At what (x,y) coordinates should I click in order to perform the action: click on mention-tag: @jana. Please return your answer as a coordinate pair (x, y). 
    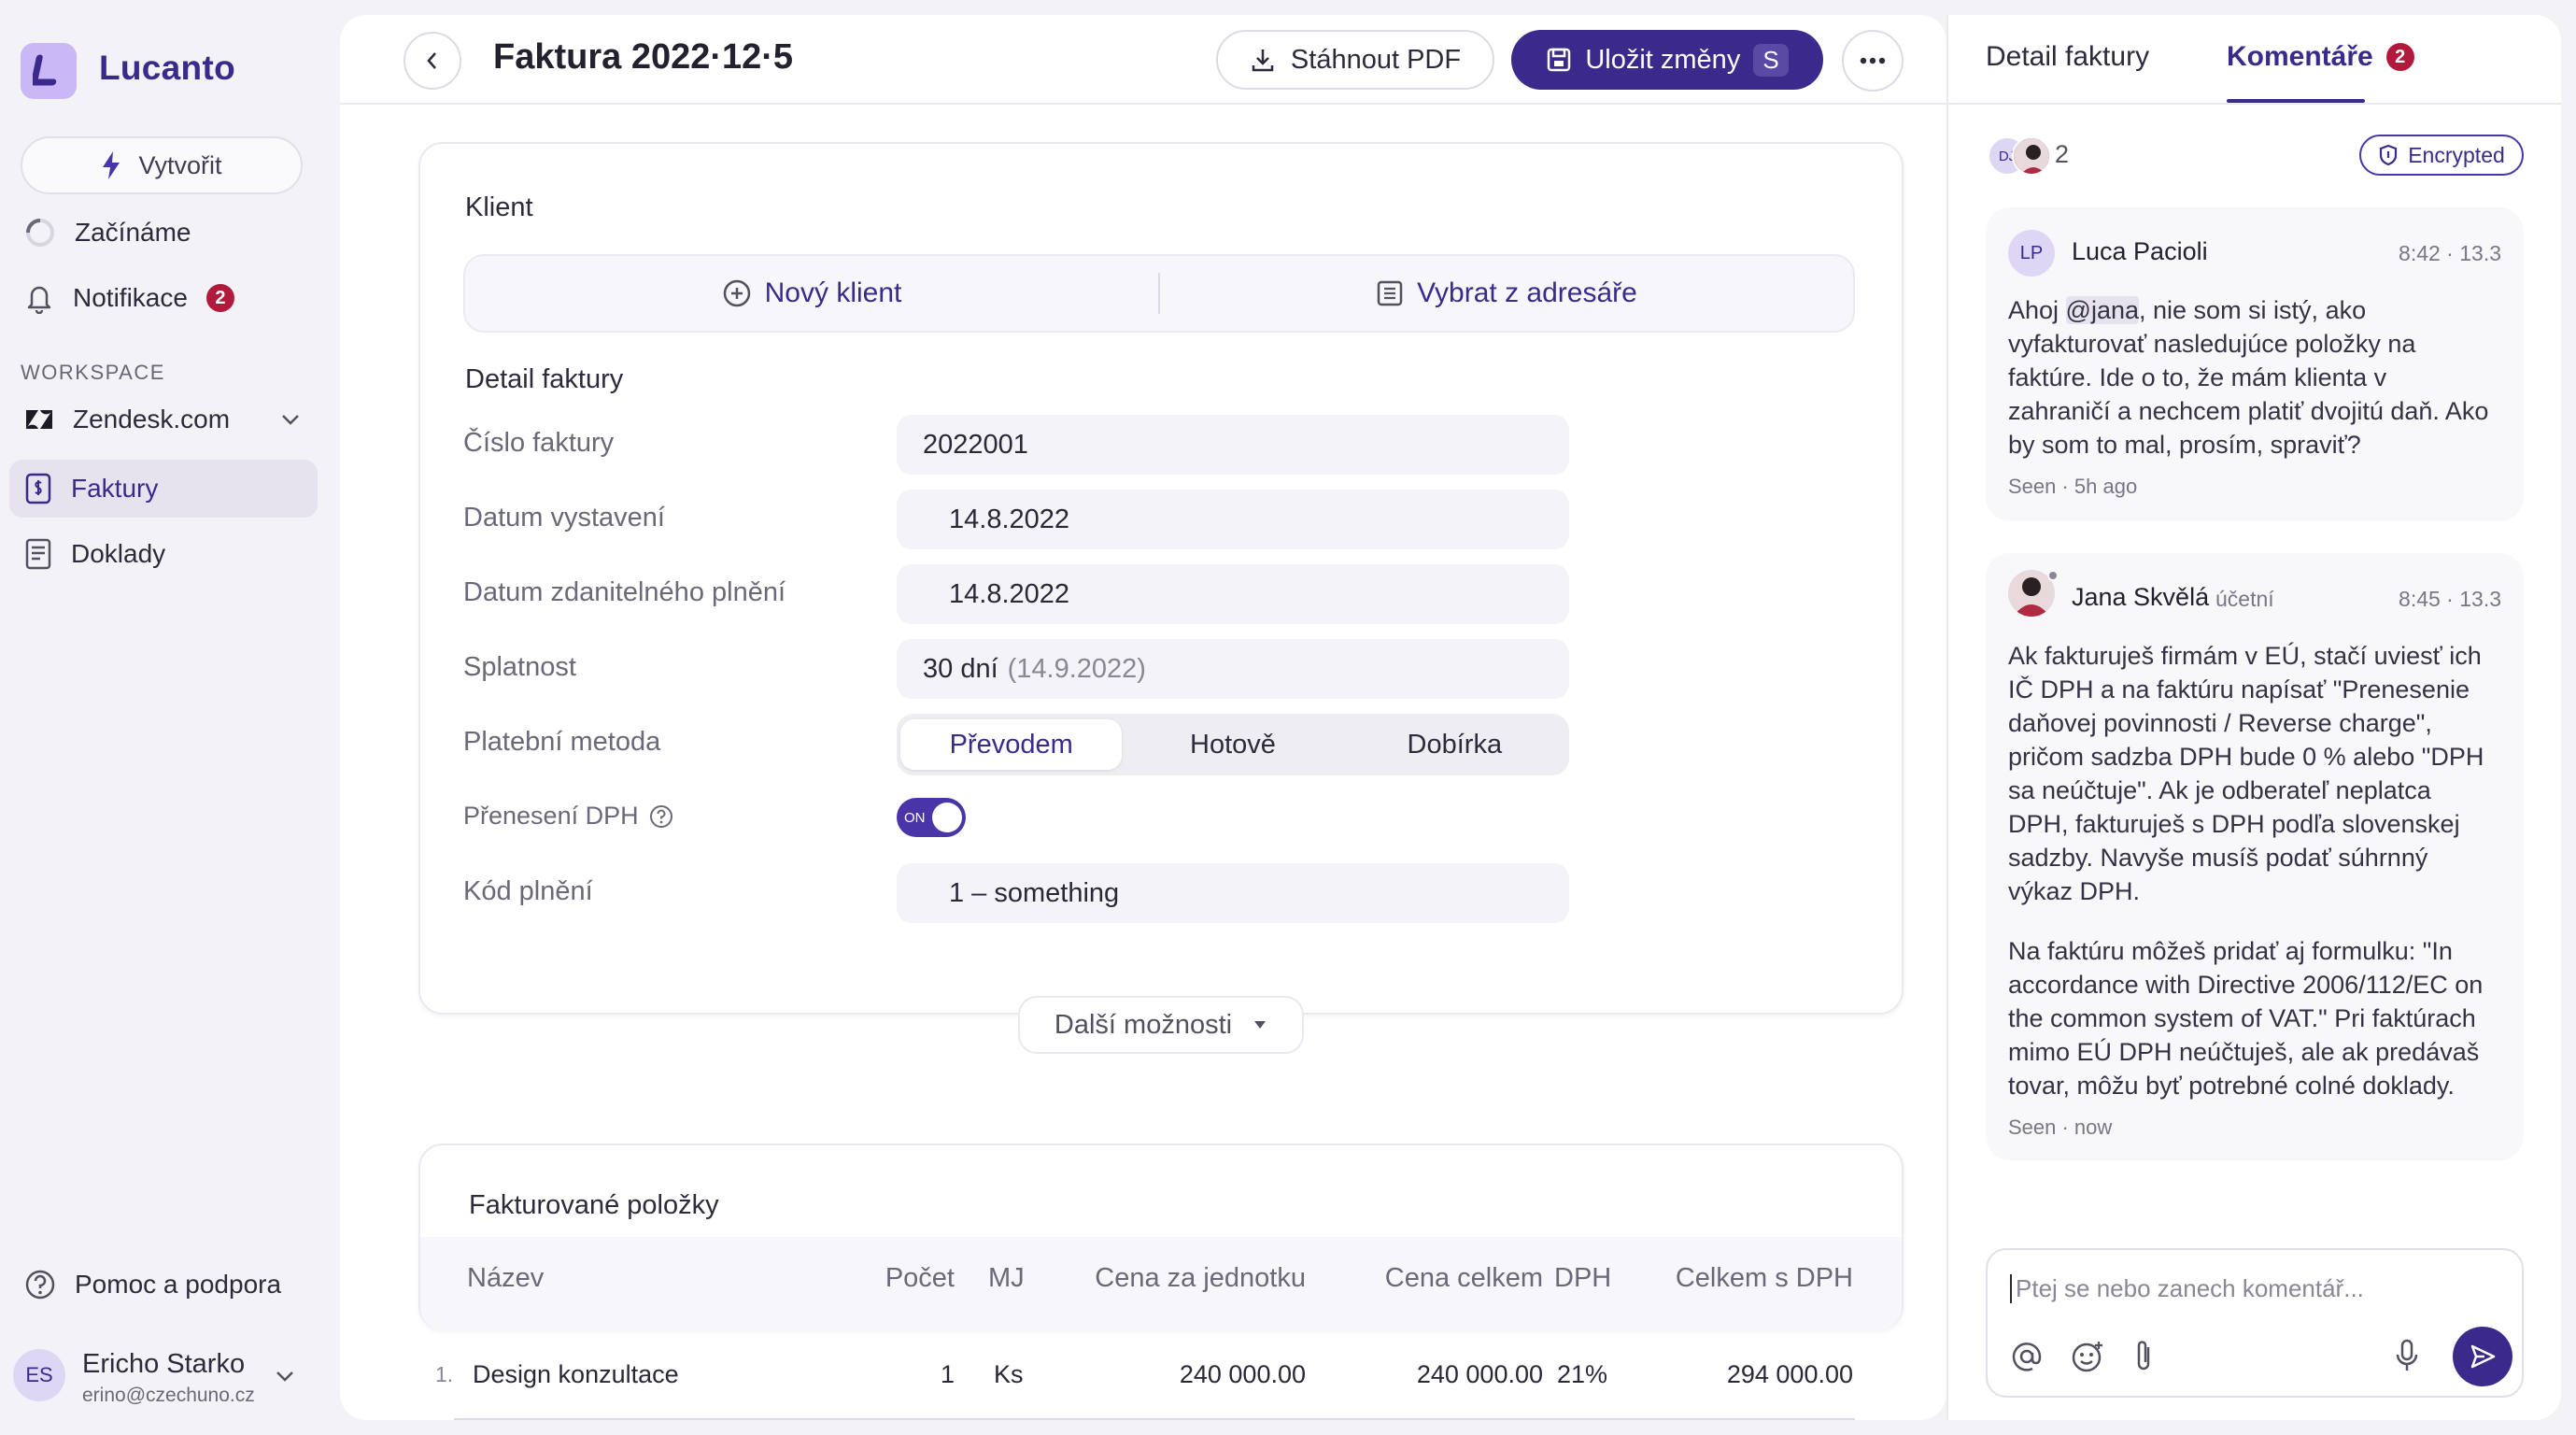
    Looking at the image, I should click on (2102, 310).